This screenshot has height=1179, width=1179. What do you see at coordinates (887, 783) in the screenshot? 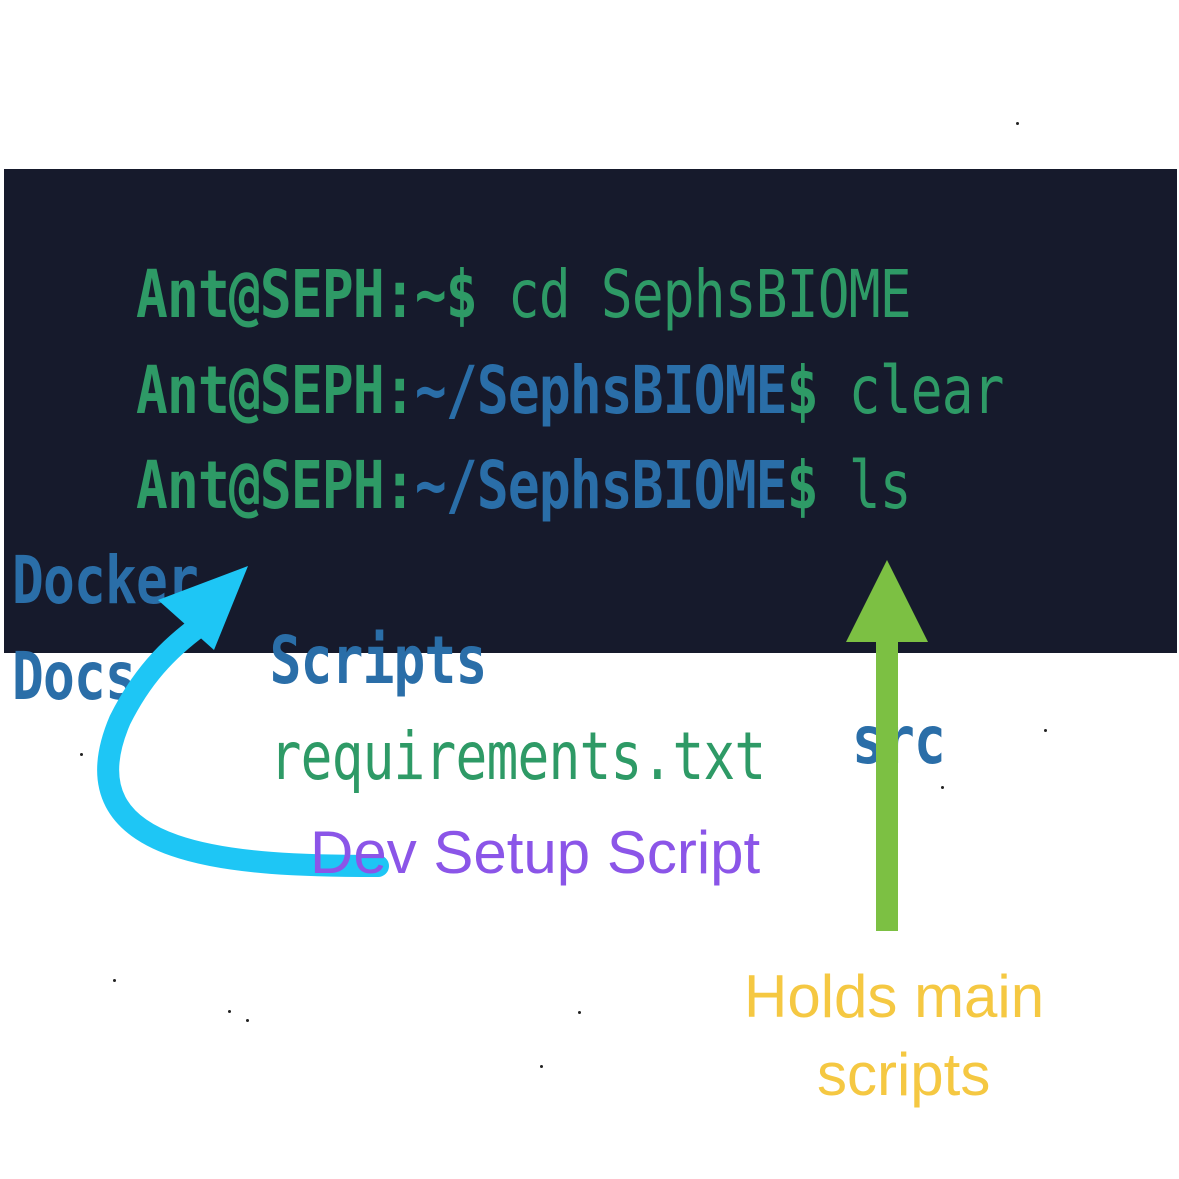
I see `green-arrow-shaft` at bounding box center [887, 783].